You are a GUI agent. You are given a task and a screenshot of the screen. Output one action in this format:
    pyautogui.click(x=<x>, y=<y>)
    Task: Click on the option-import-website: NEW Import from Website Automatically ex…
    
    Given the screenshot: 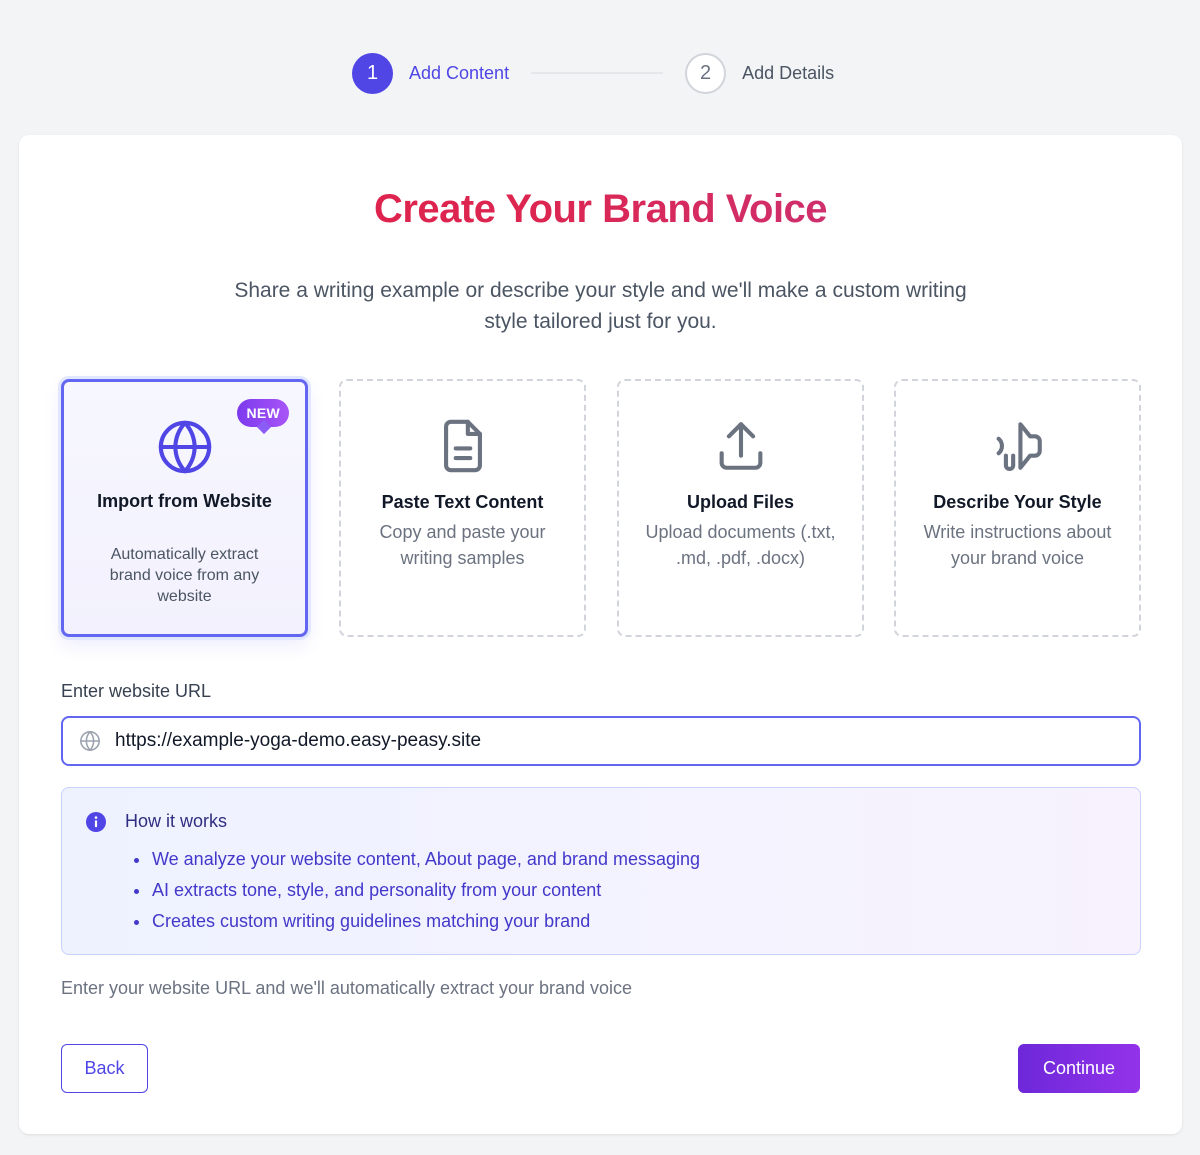 What is the action you would take?
    pyautogui.click(x=184, y=508)
    